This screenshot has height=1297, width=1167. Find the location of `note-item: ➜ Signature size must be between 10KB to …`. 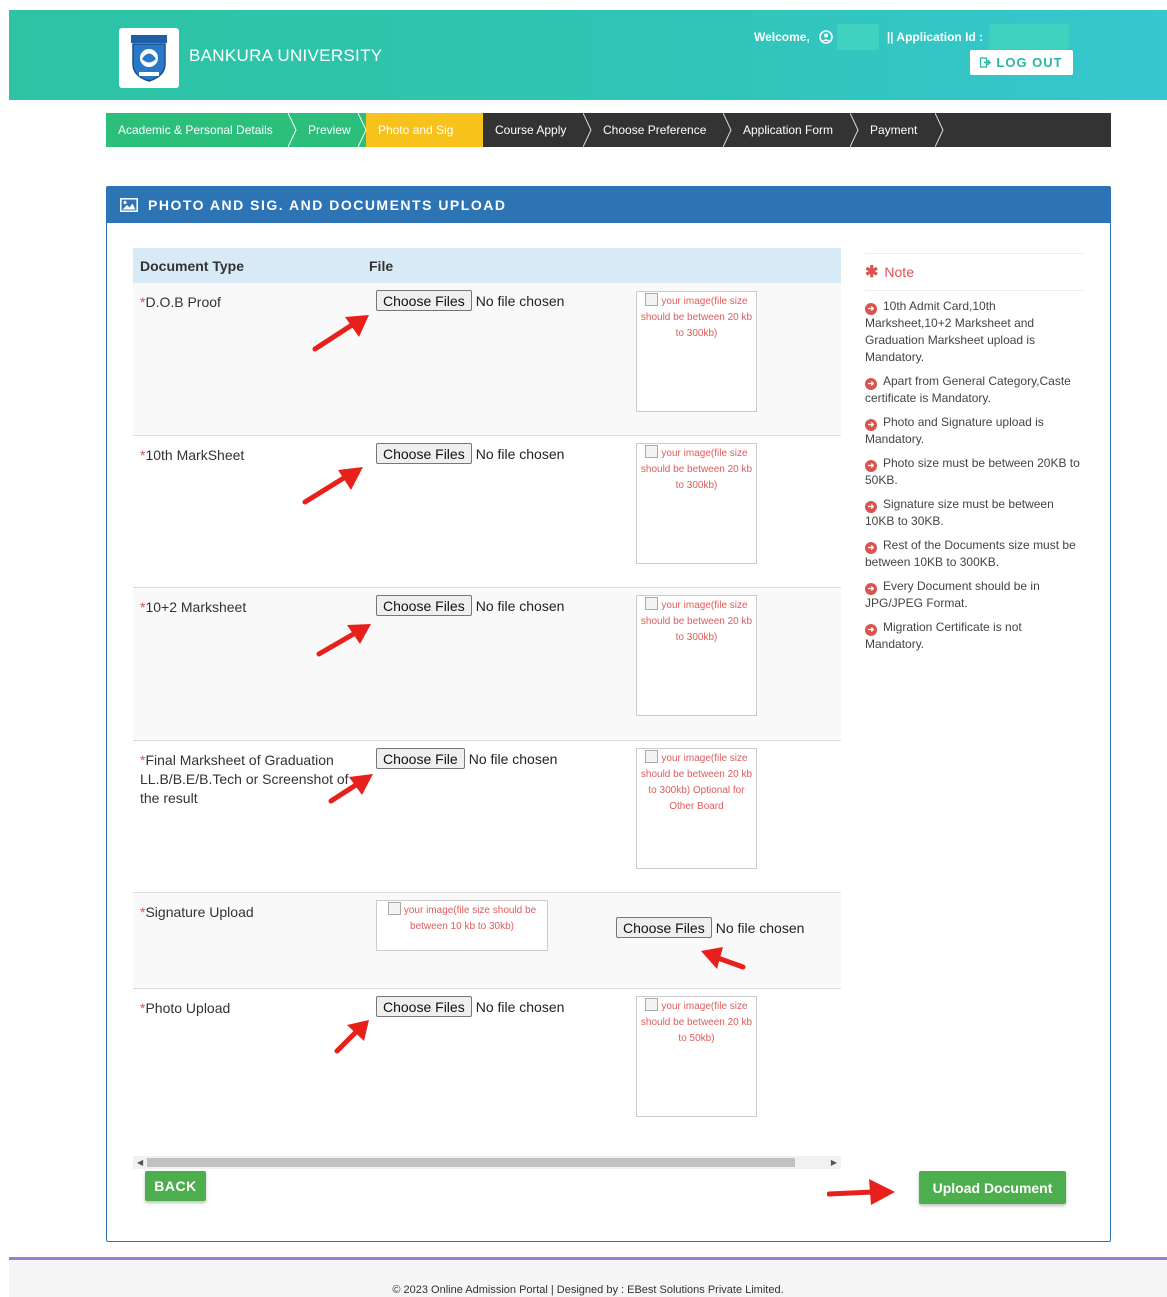

note-item: ➜ Signature size must be between 10KB to … is located at coordinates (959, 512).